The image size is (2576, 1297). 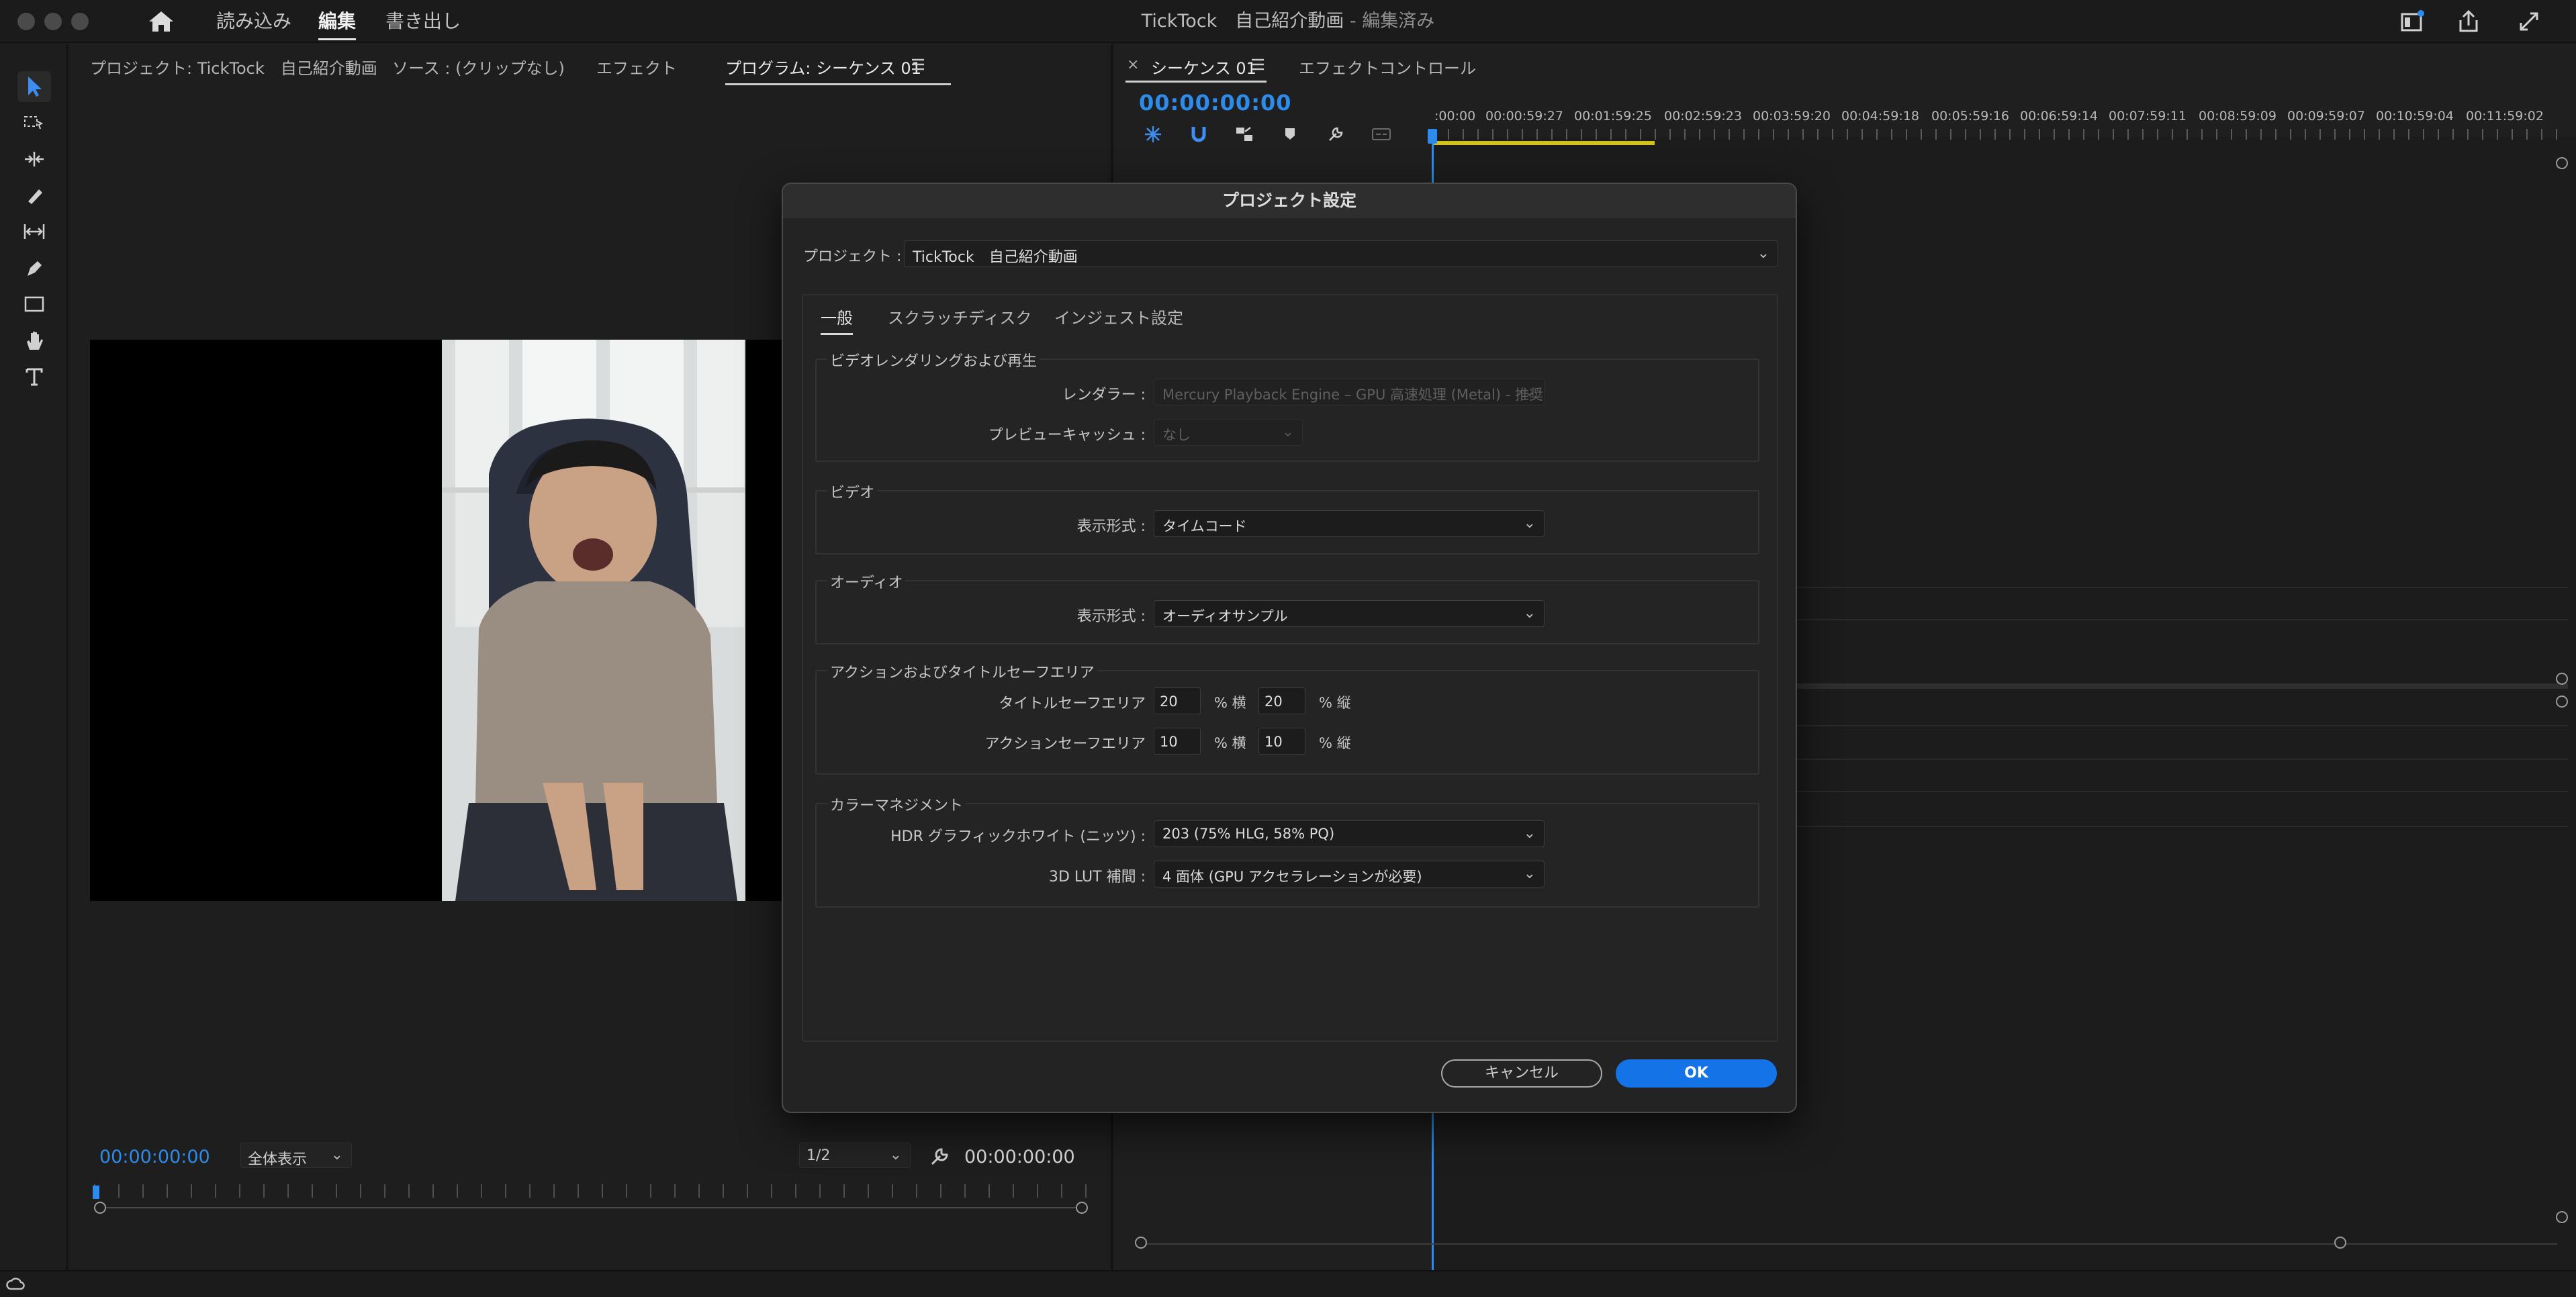 I want to click on title-safe-horizontal-input: 20, so click(x=1177, y=701).